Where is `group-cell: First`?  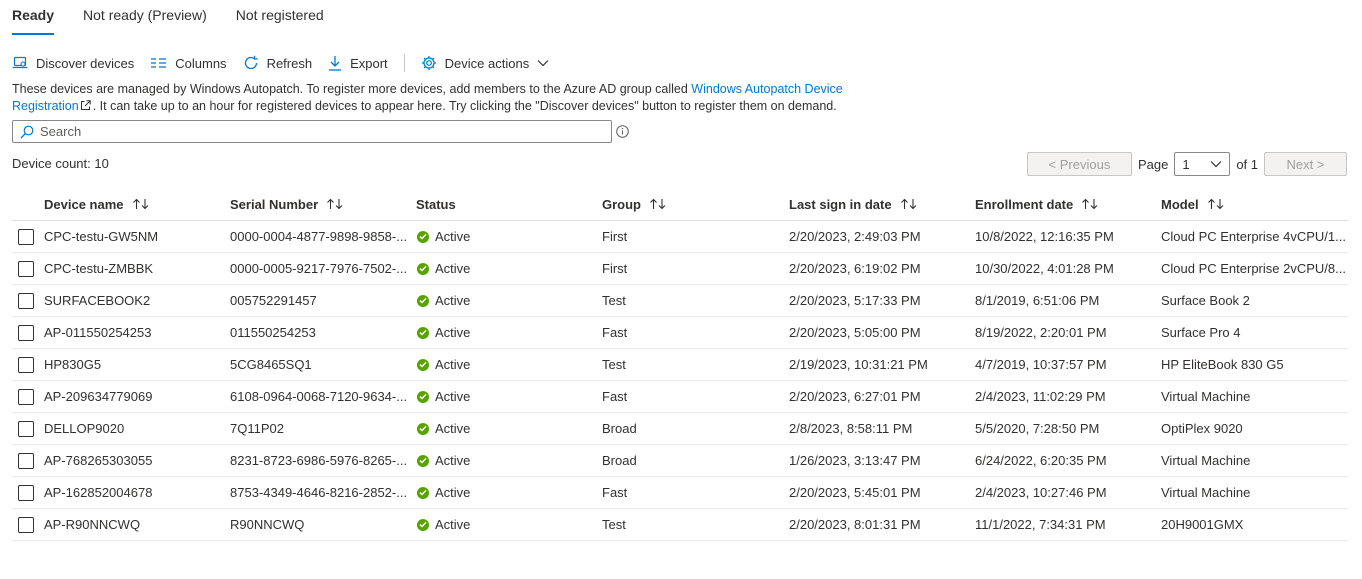
group-cell: First is located at coordinates (695, 236).